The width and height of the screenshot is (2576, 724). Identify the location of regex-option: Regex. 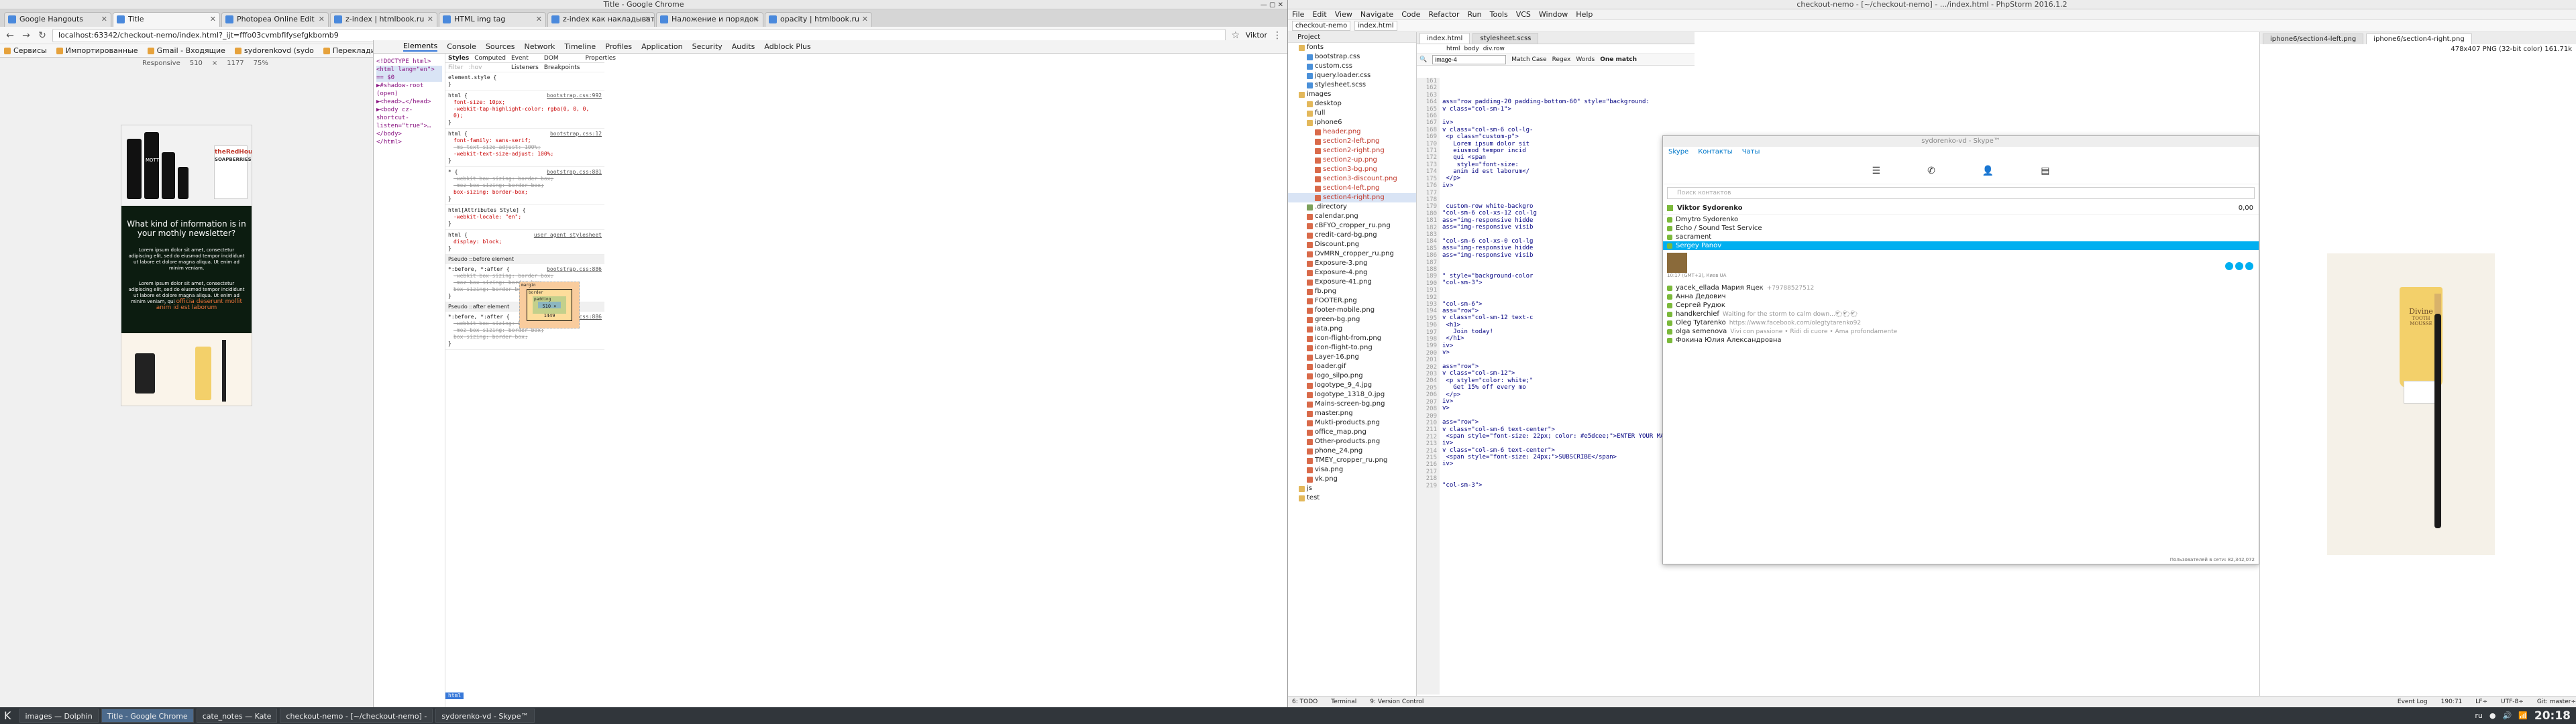
(1561, 59).